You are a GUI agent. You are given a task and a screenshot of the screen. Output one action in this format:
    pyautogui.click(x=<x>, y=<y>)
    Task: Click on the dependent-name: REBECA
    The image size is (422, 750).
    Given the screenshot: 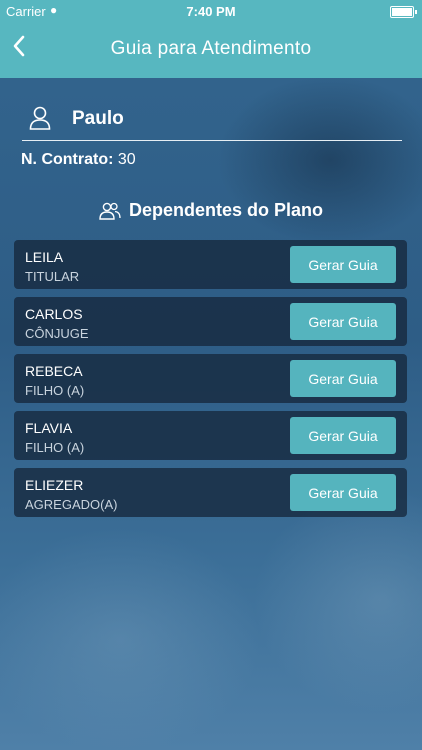 What is the action you would take?
    pyautogui.click(x=54, y=371)
    